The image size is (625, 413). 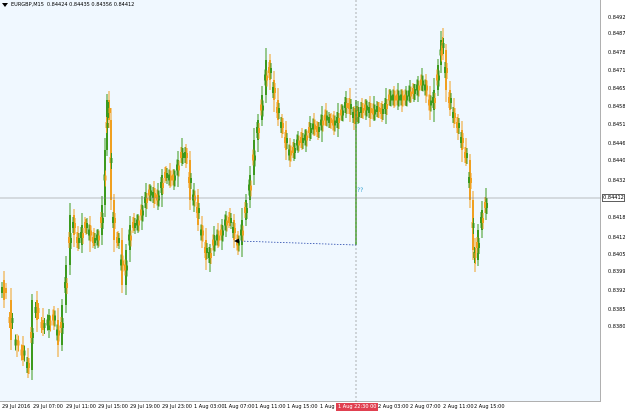 What do you see at coordinates (616, 180) in the screenshot?
I see `price-tick-label: 0.84325` at bounding box center [616, 180].